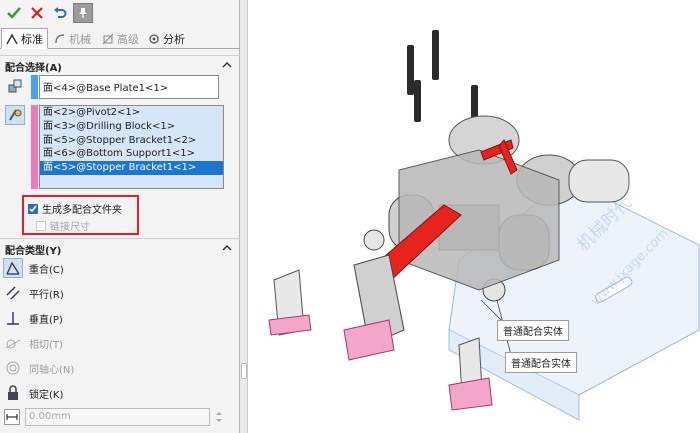  I want to click on lock-icon, so click(13, 392).